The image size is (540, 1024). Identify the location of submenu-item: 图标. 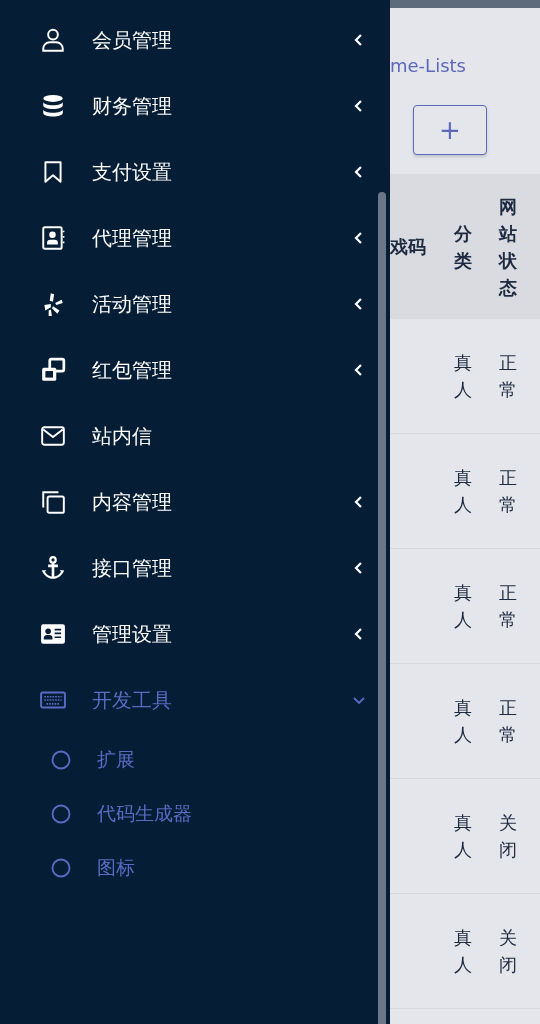
(195, 868).